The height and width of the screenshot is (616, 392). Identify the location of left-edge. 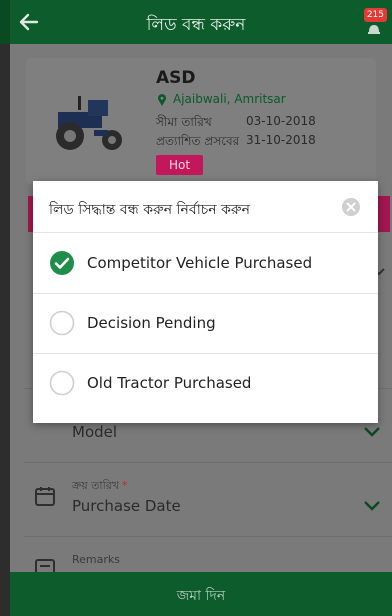
(5, 330).